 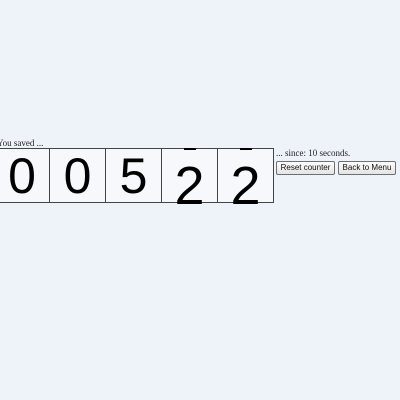 I want to click on counter-display: 0 0 5 2 2, so click(x=138, y=180).